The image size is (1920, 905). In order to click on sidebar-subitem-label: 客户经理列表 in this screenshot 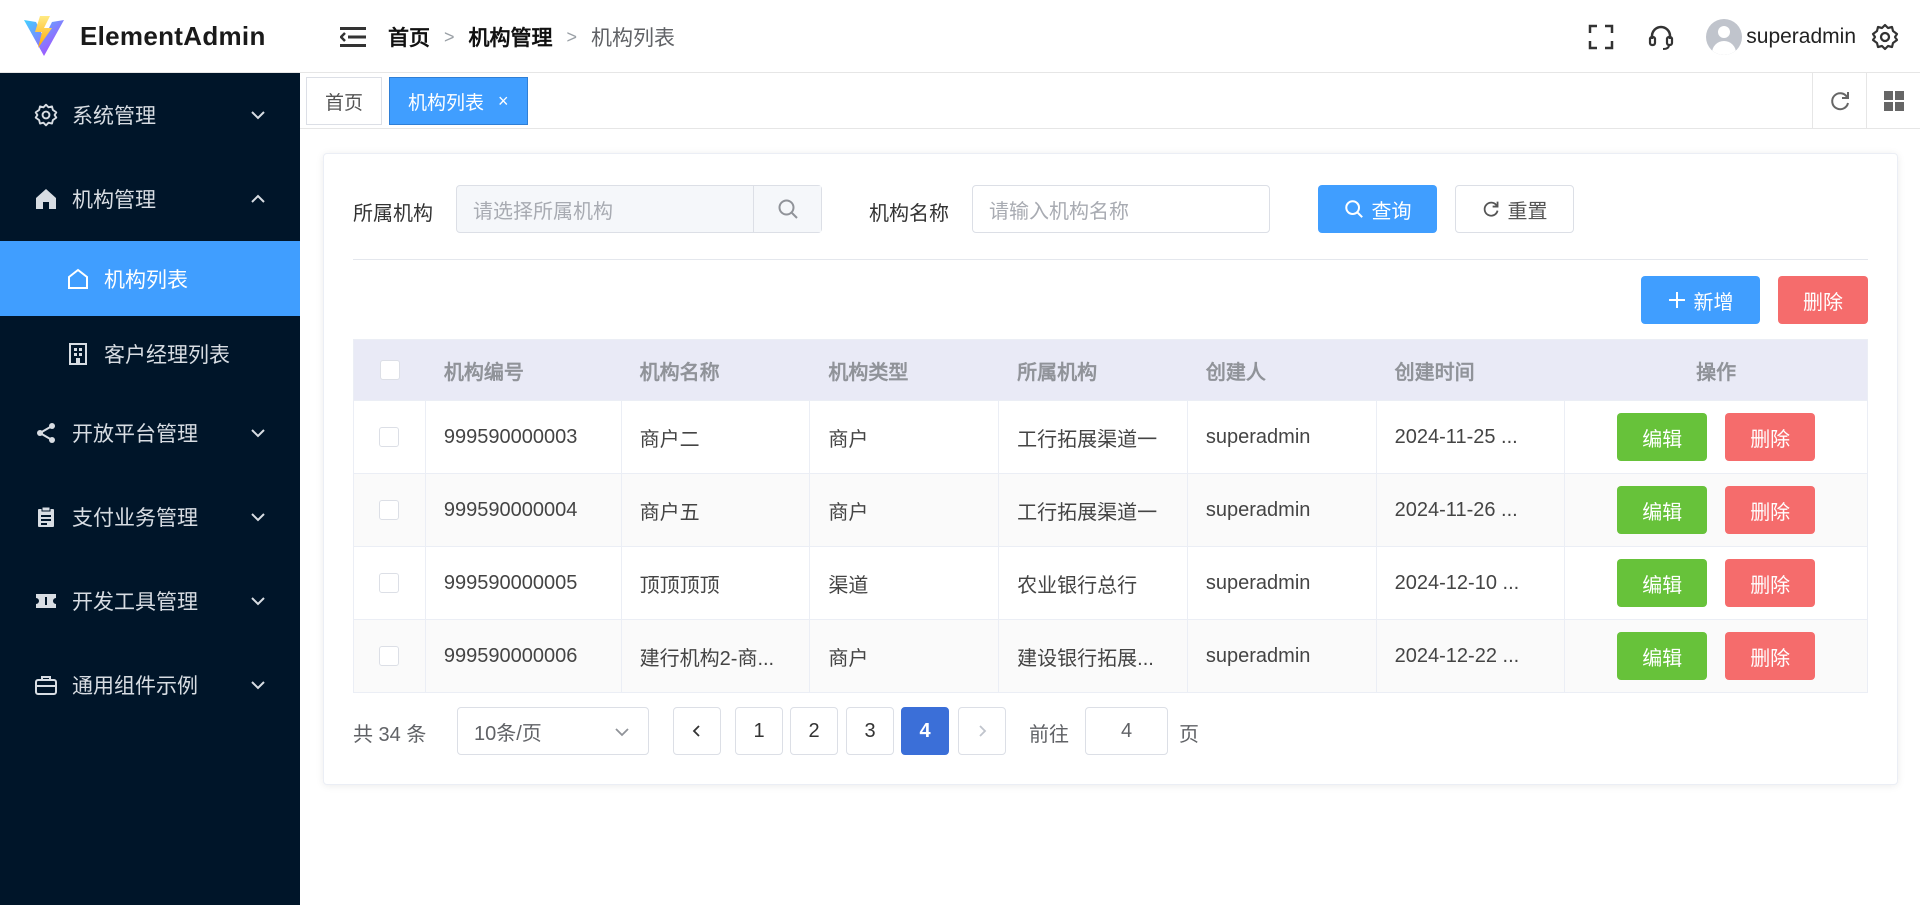, I will do `click(167, 355)`.